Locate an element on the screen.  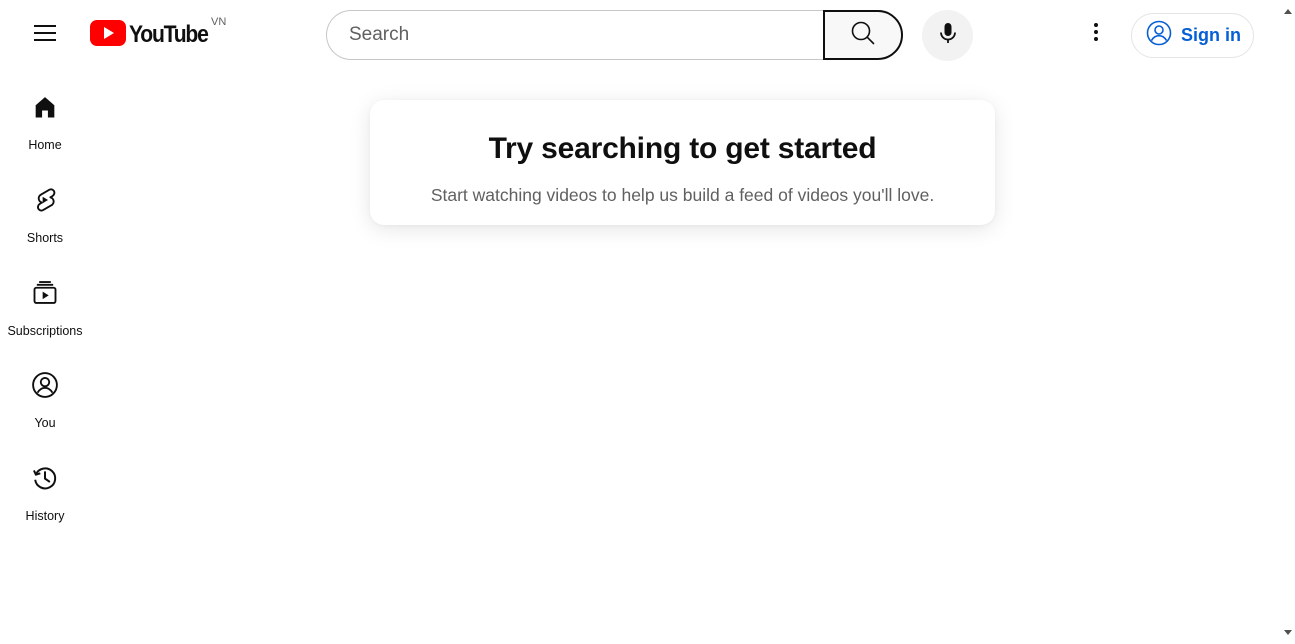
sign-in-label: Sign in is located at coordinates (1211, 35).